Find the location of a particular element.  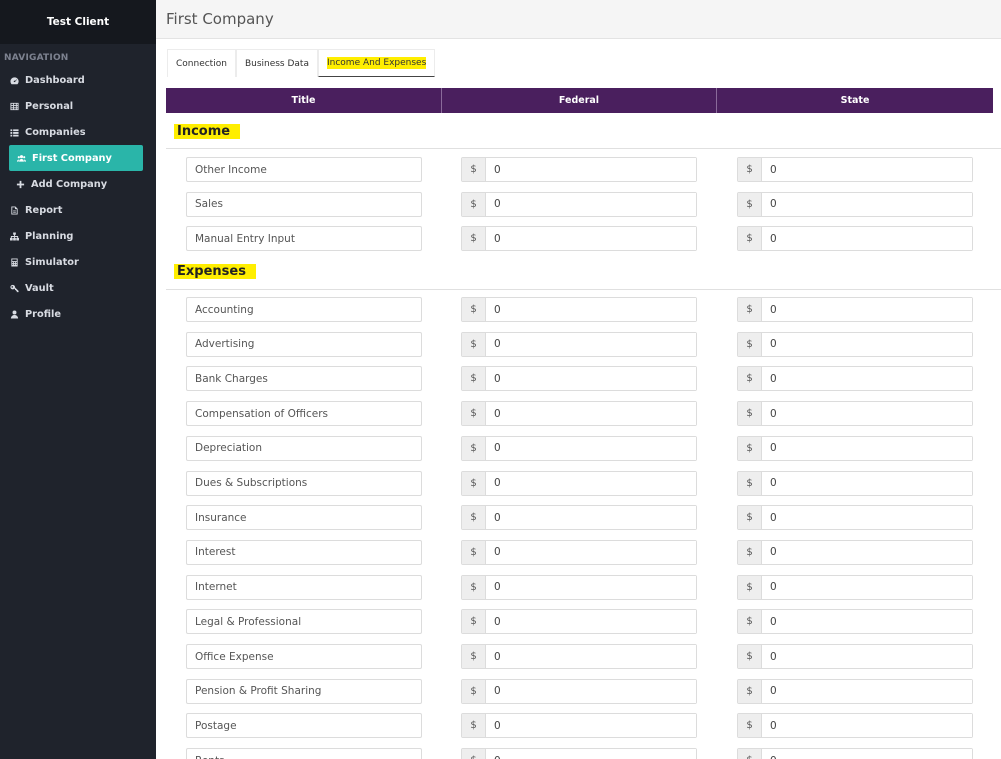

sidebar-item-personal: Personal is located at coordinates (78, 106).